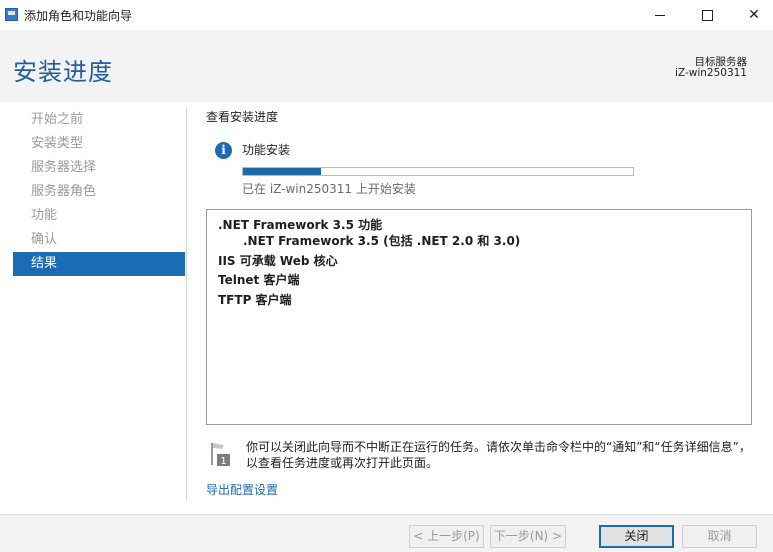 Image resolution: width=773 pixels, height=552 pixels. I want to click on wizard-app-icon, so click(11, 14).